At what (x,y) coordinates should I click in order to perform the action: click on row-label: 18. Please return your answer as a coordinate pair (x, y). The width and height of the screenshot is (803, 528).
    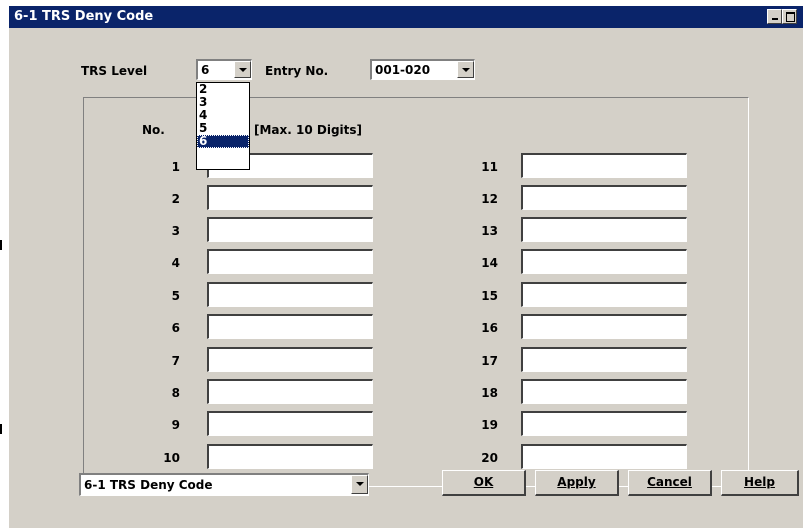
    Looking at the image, I should click on (489, 393).